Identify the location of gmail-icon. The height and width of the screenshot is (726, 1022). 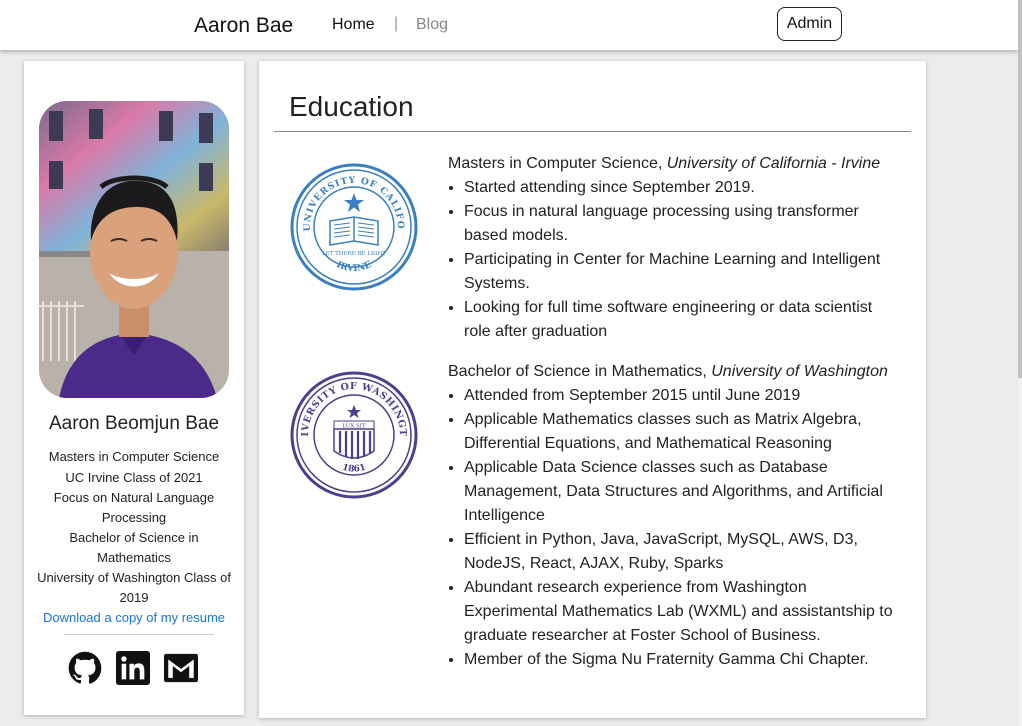
(181, 668).